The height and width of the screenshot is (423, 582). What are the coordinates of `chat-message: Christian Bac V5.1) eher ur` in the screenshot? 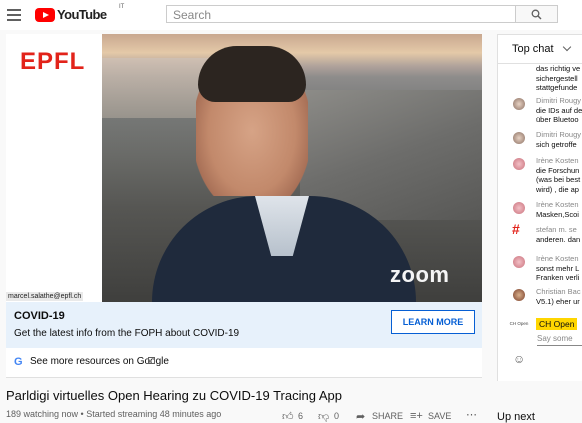 It's located at (558, 296).